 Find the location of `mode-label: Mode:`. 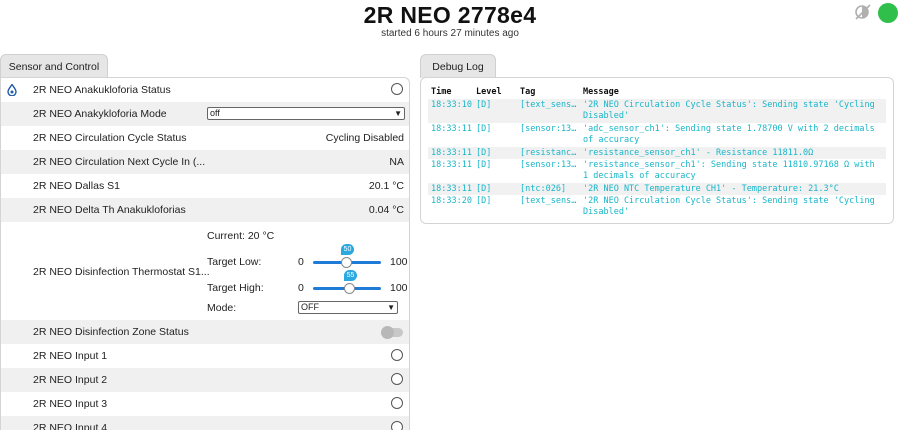

mode-label: Mode: is located at coordinates (222, 308).